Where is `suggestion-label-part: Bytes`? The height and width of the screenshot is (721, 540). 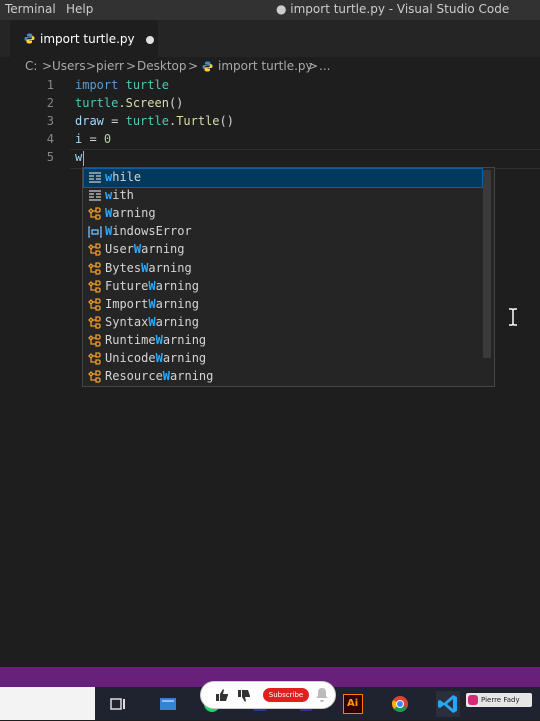 suggestion-label-part: Bytes is located at coordinates (123, 267).